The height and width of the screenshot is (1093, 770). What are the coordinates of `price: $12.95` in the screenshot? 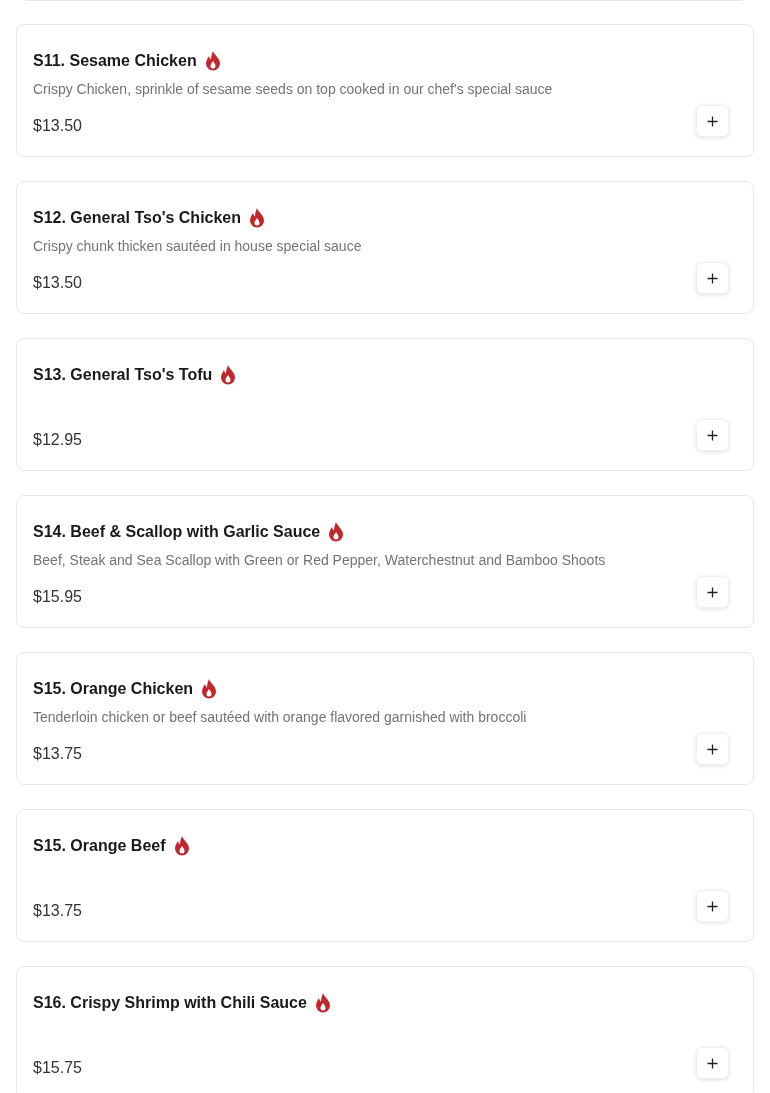 It's located at (57, 440).